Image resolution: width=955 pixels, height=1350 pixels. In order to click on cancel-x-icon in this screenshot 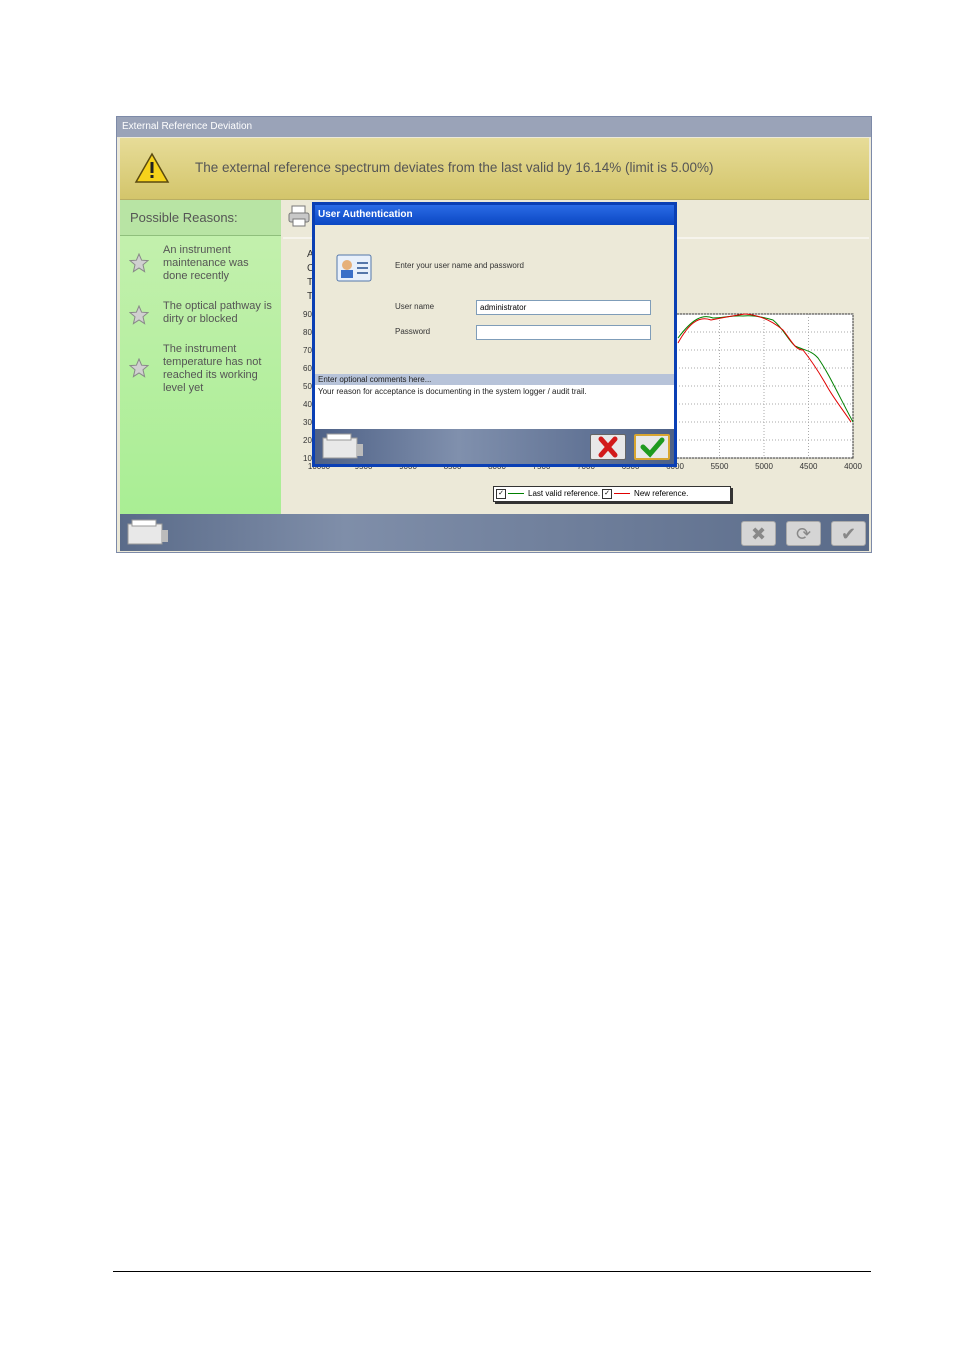, I will do `click(608, 447)`.